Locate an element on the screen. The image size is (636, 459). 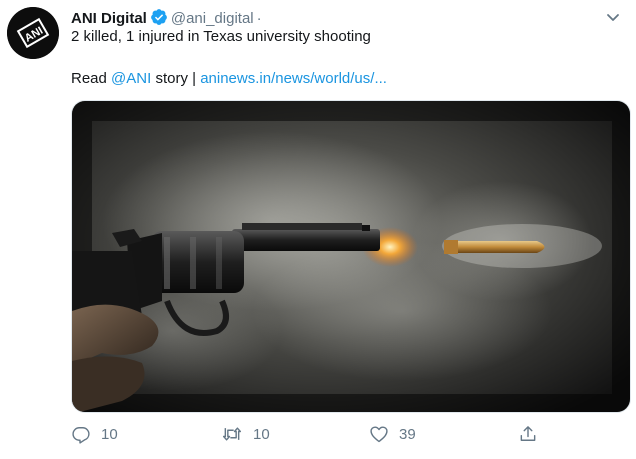
display-name: ANI Digital is located at coordinates (109, 18).